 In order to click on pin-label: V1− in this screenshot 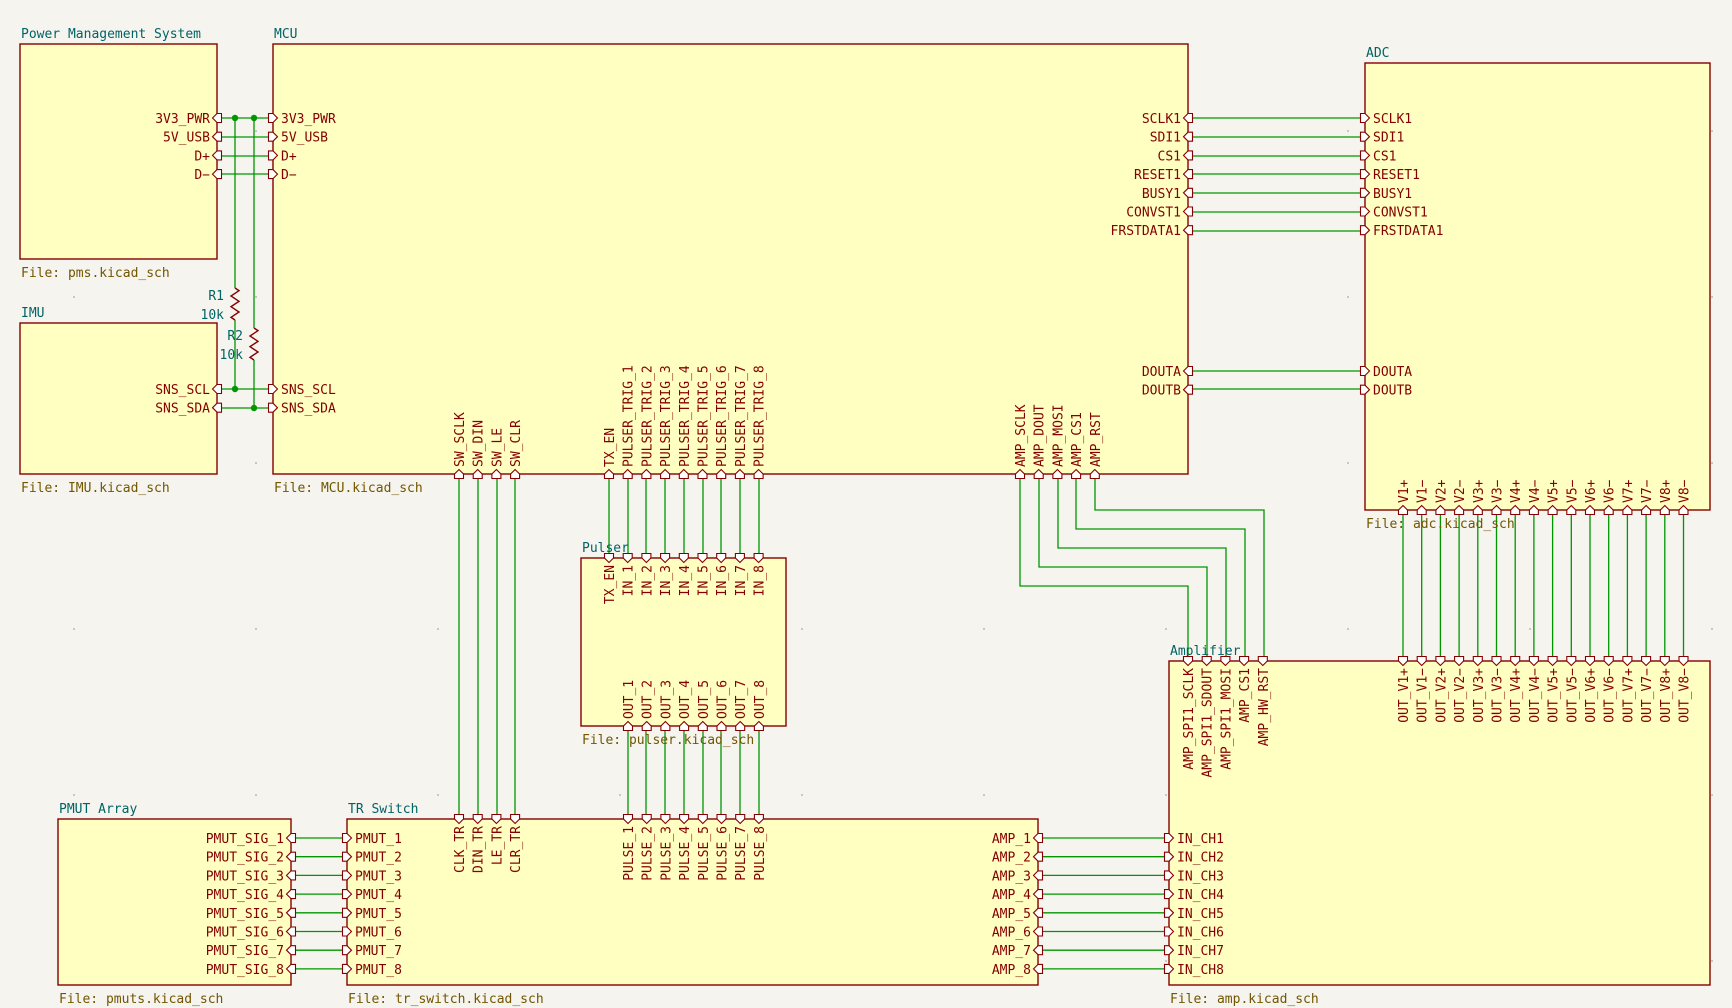, I will do `click(1423, 491)`.